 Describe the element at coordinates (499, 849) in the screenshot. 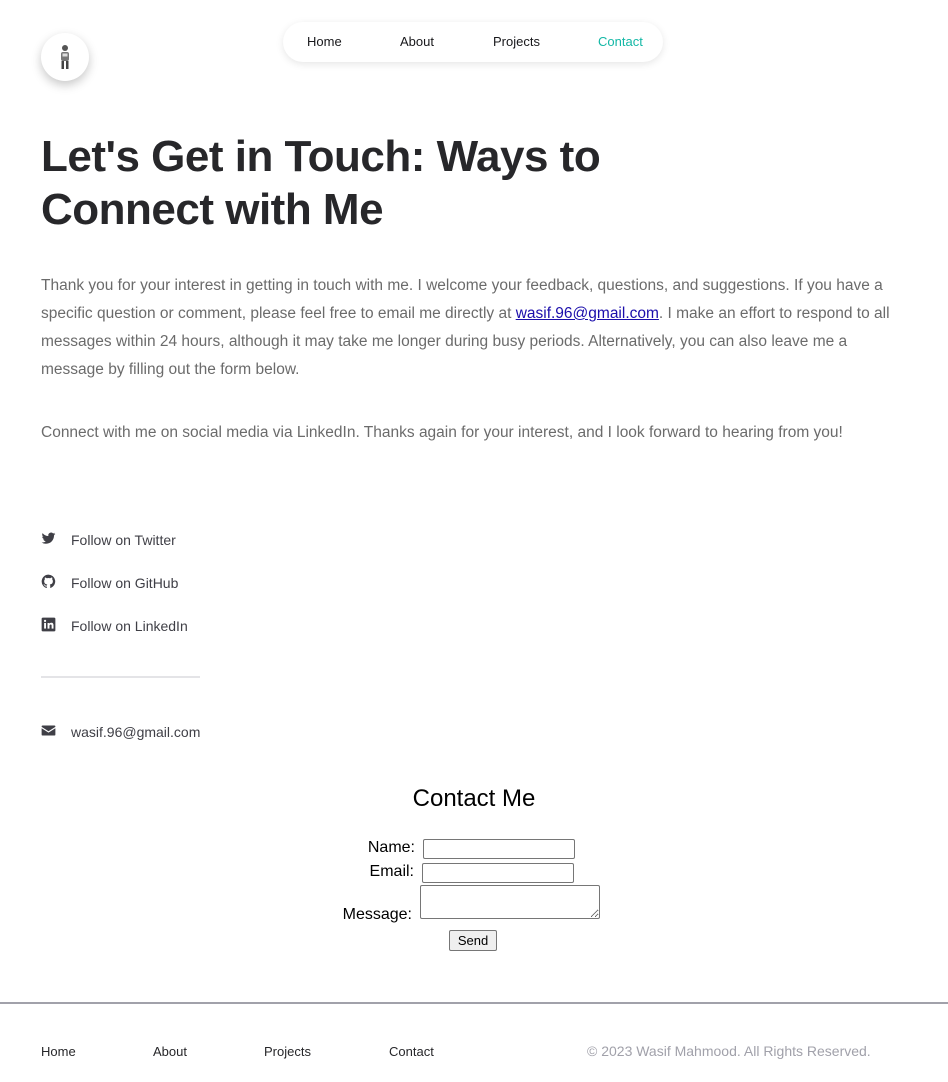

I see `name-input` at that location.